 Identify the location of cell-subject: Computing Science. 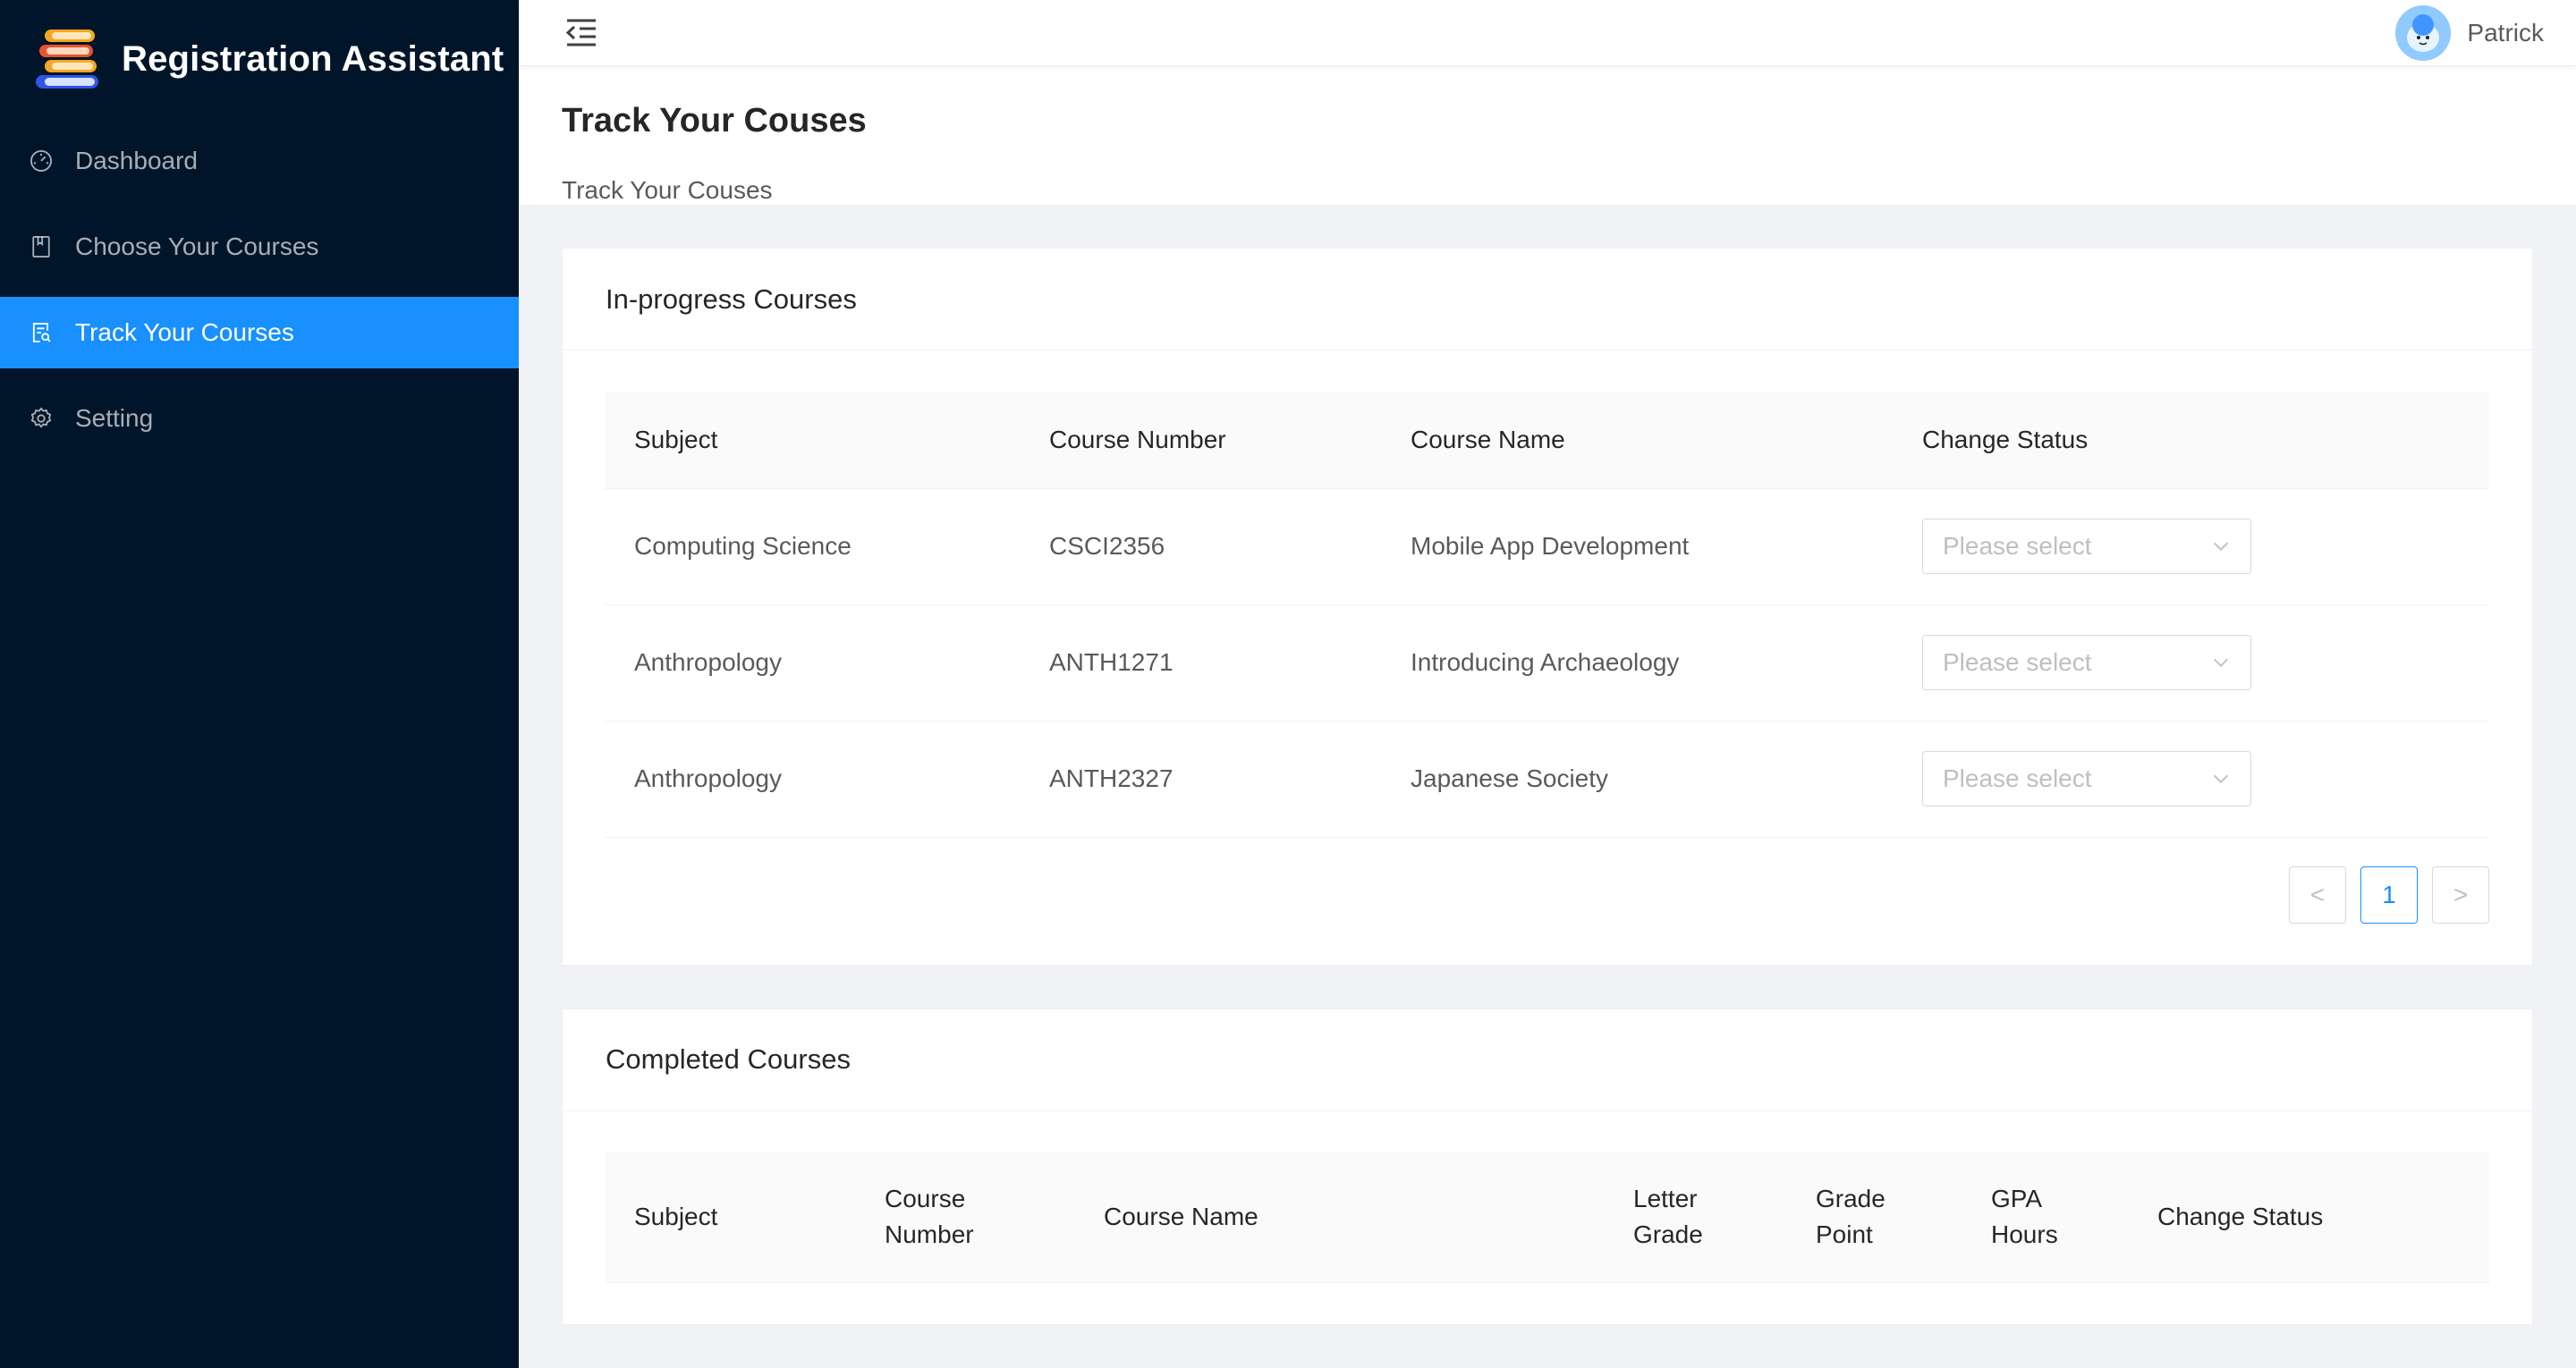
(813, 546).